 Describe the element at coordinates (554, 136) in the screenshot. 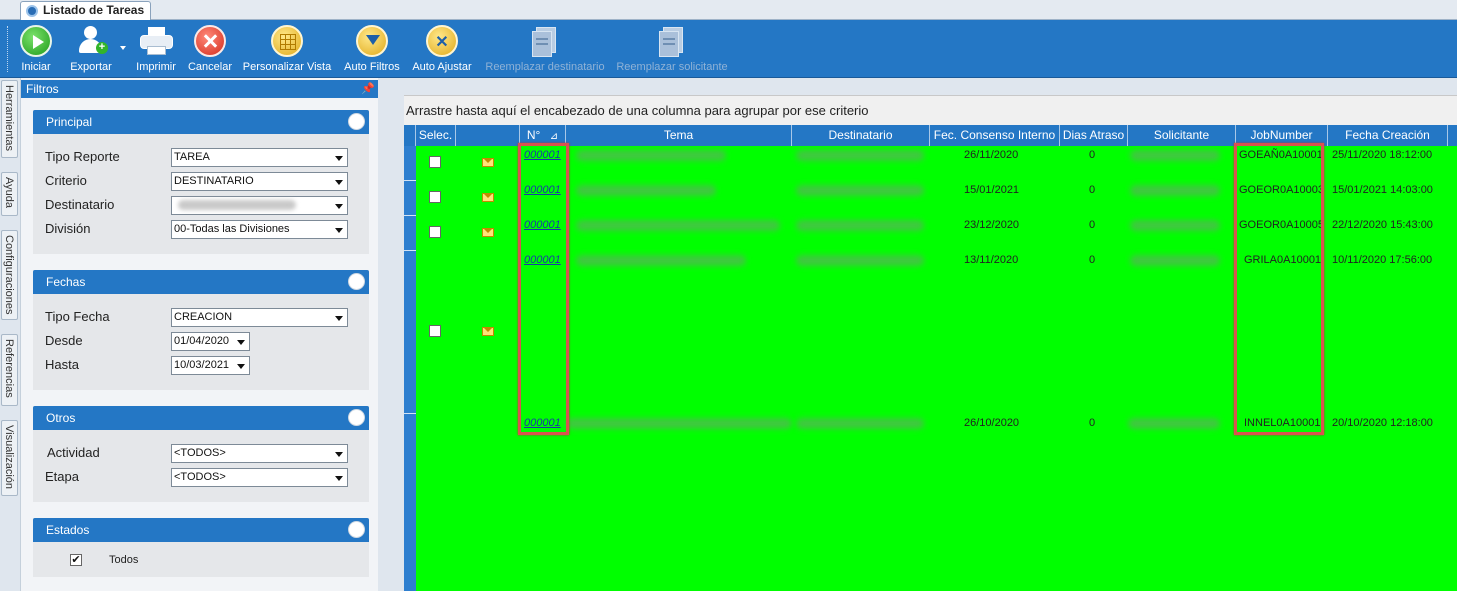

I see `sort-ascending-icon: ⊿` at that location.